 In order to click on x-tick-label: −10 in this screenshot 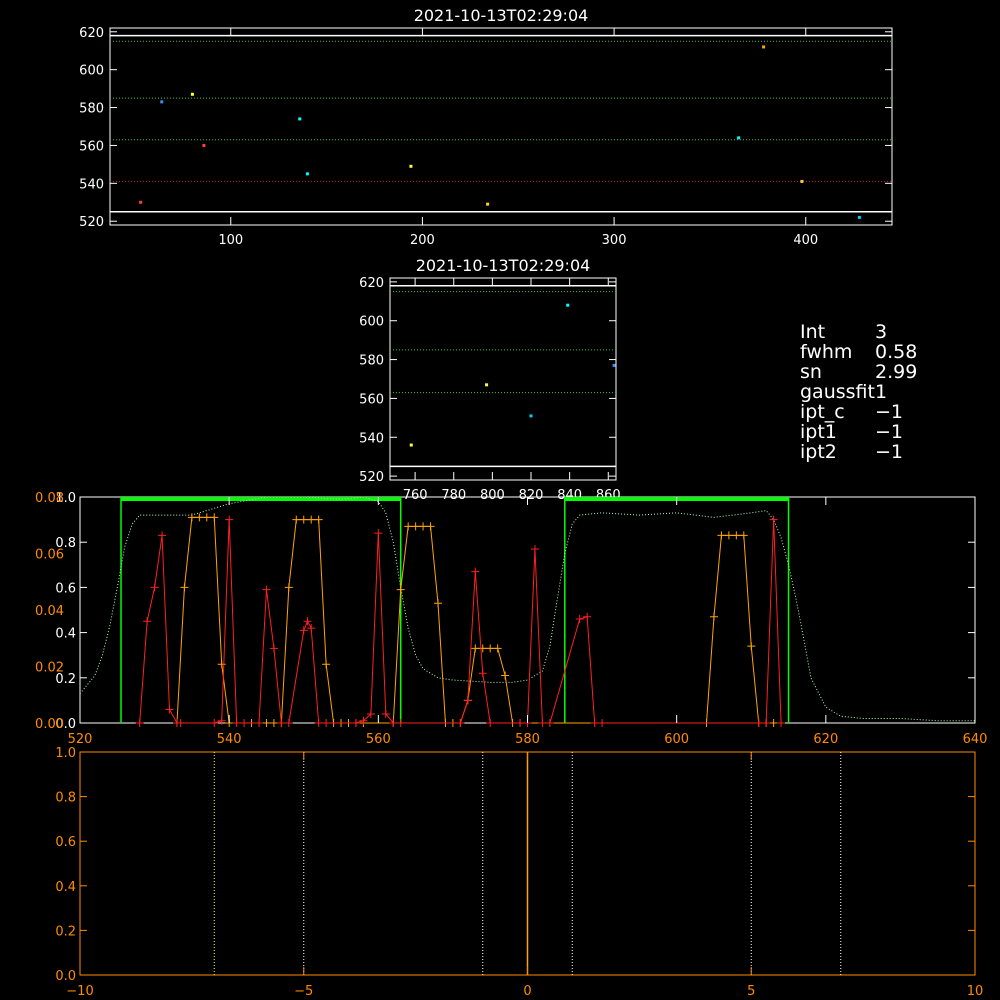, I will do `click(79, 991)`.